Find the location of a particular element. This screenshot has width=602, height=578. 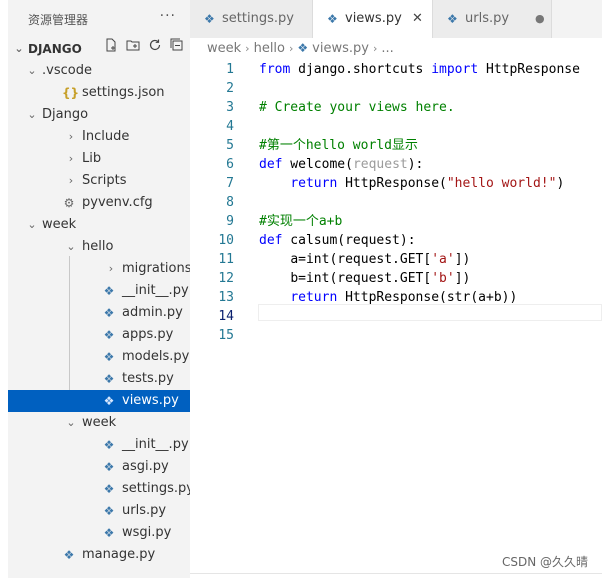

tab-label: settings.py is located at coordinates (258, 18).